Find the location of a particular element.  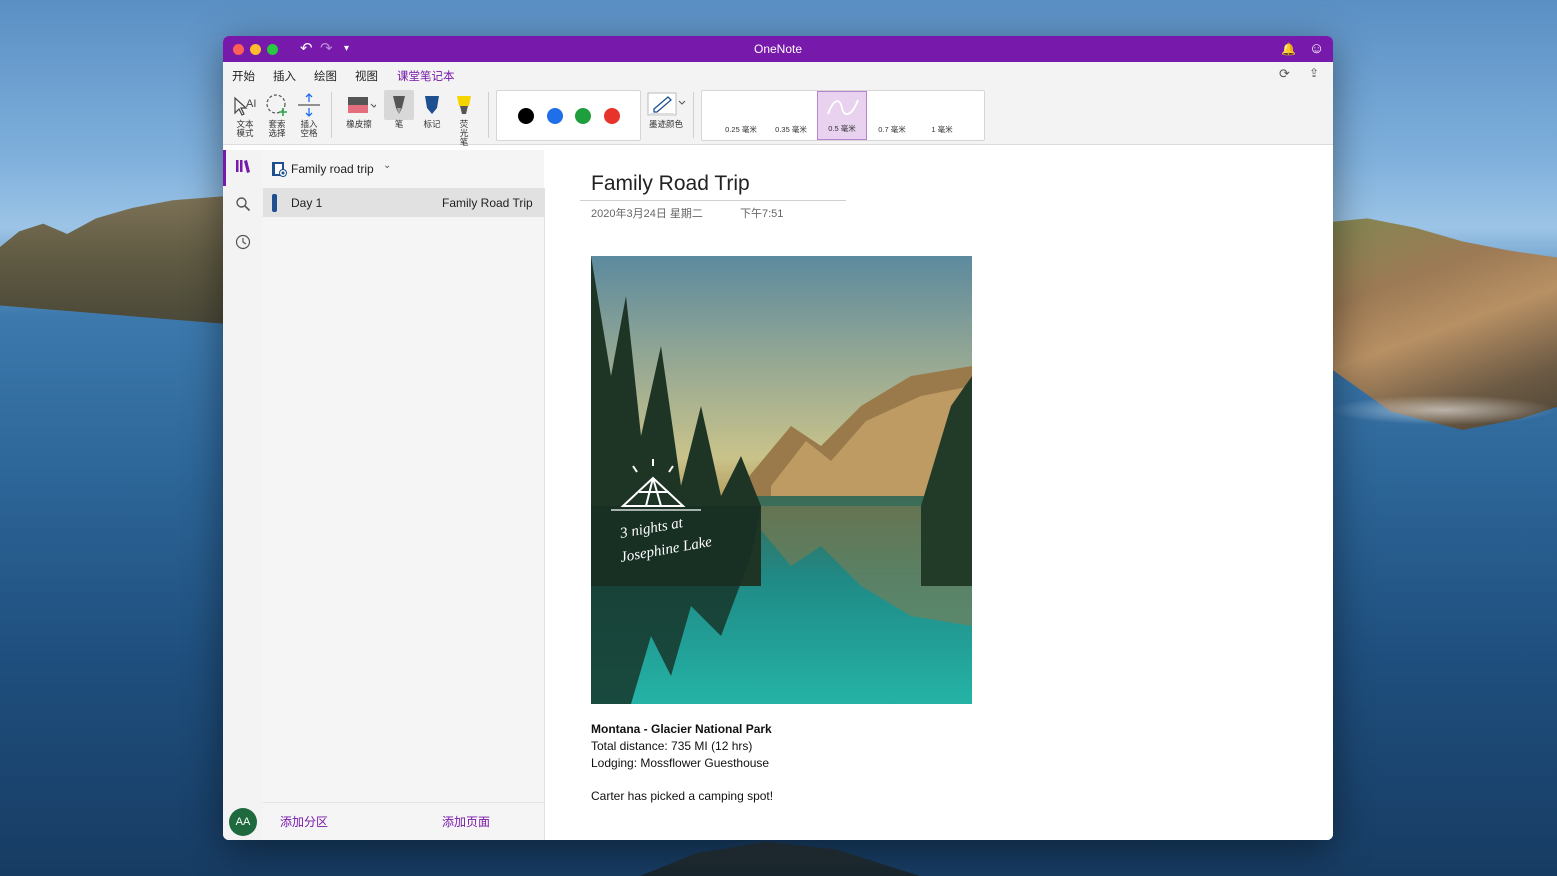

ink-color-label: 墨迹颜色 is located at coordinates (665, 124).